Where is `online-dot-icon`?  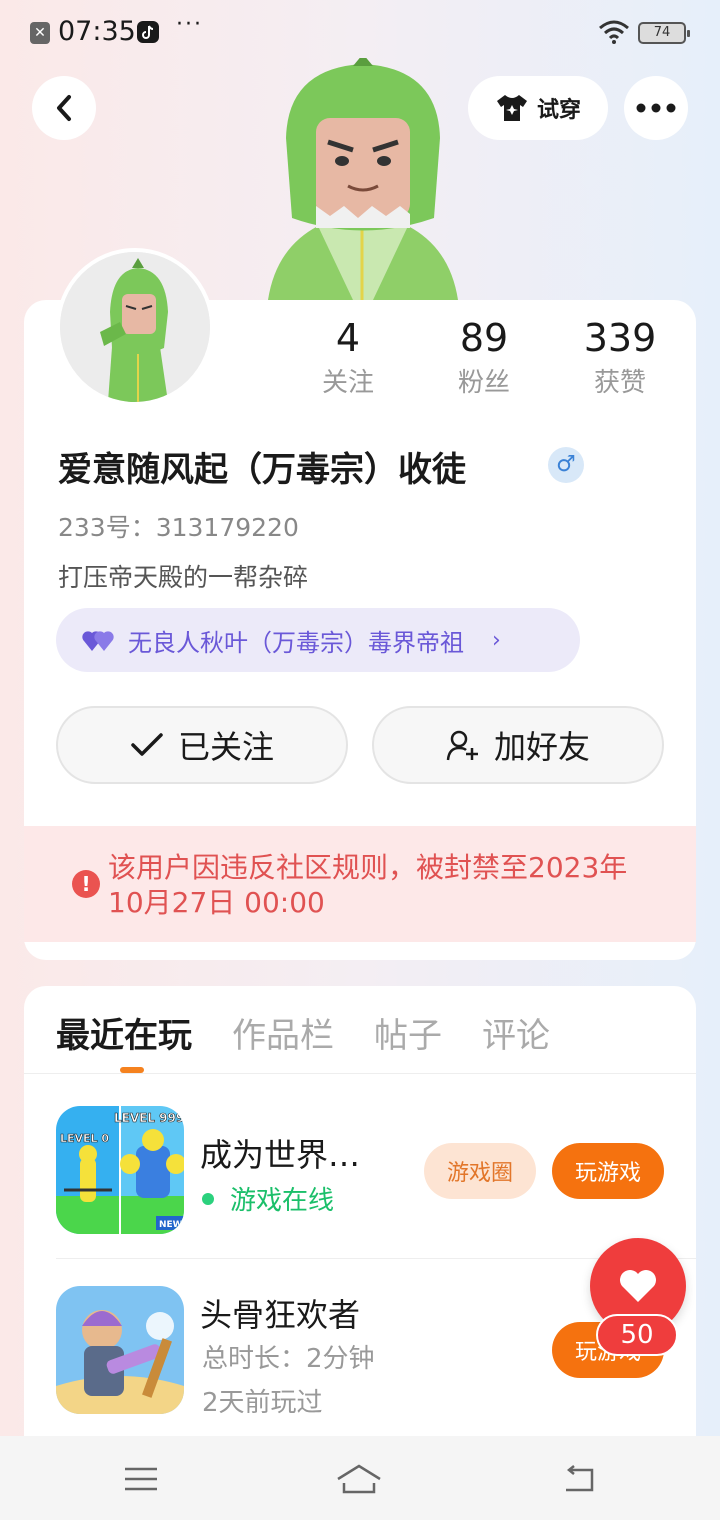
online-dot-icon is located at coordinates (208, 1198).